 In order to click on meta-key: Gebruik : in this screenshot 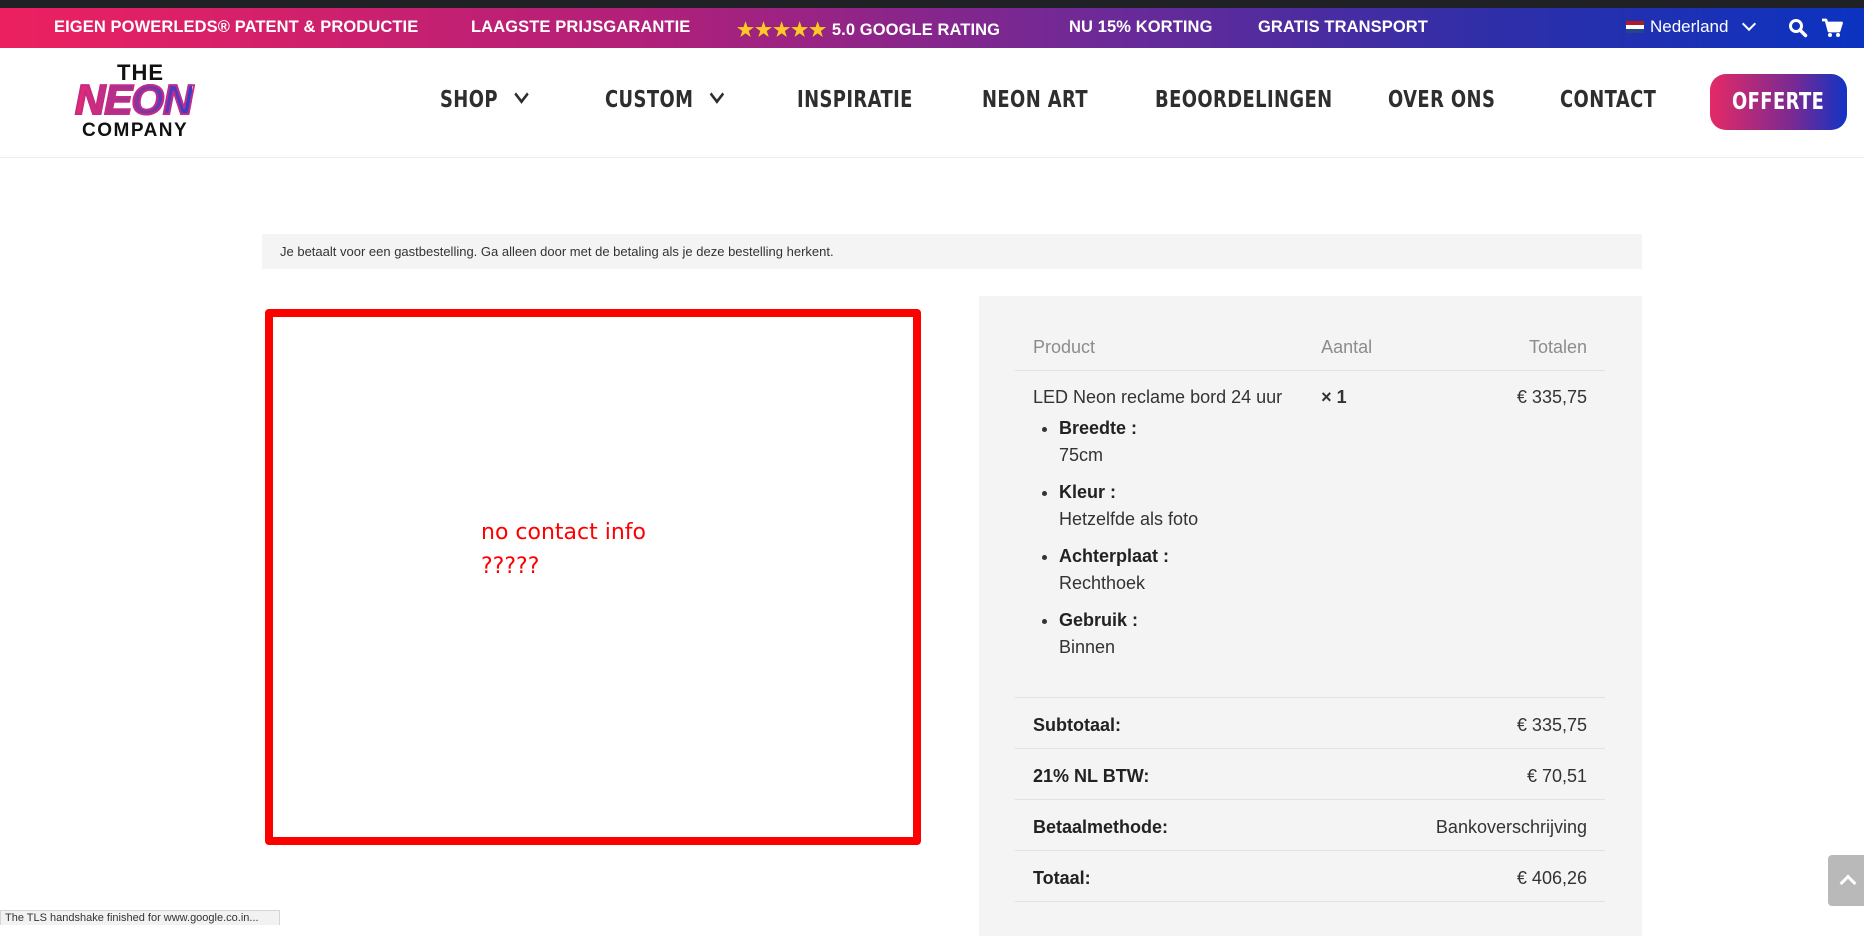, I will do `click(1099, 619)`.